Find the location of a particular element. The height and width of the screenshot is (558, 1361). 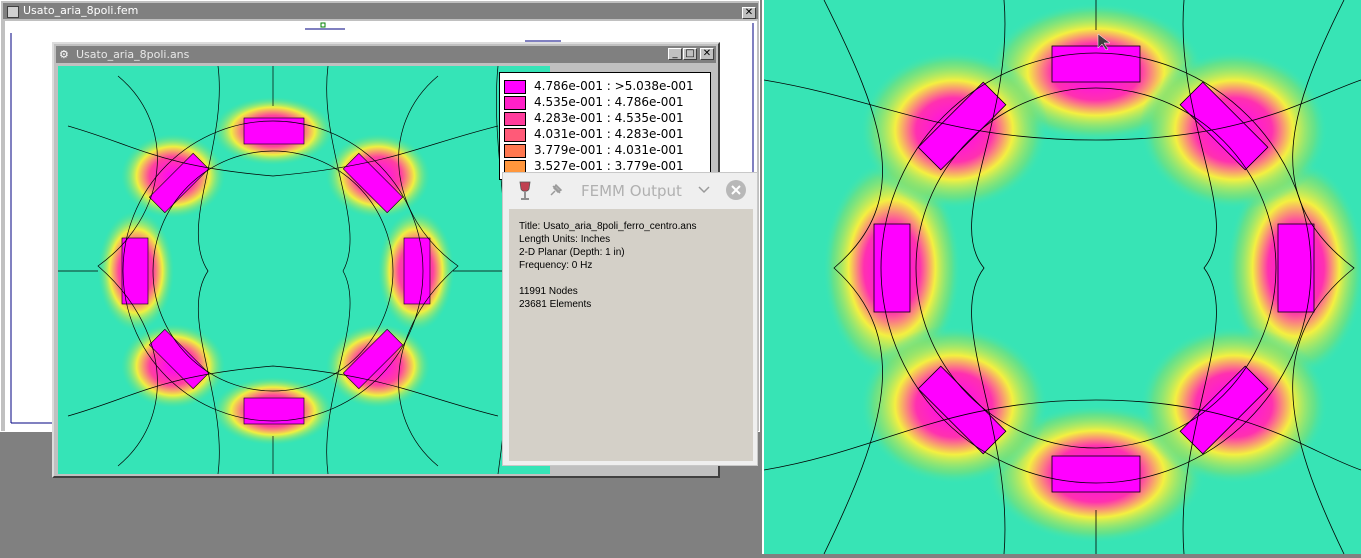

fem-close-button: ✕ is located at coordinates (749, 13).